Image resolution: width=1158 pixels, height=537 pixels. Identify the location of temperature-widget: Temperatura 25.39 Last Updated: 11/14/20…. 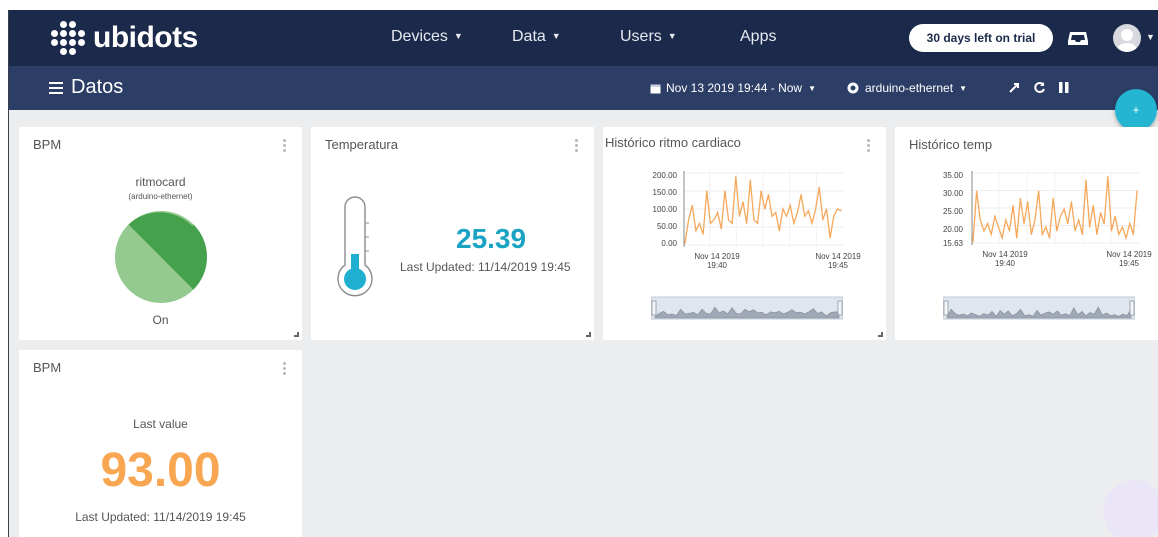
(452, 233).